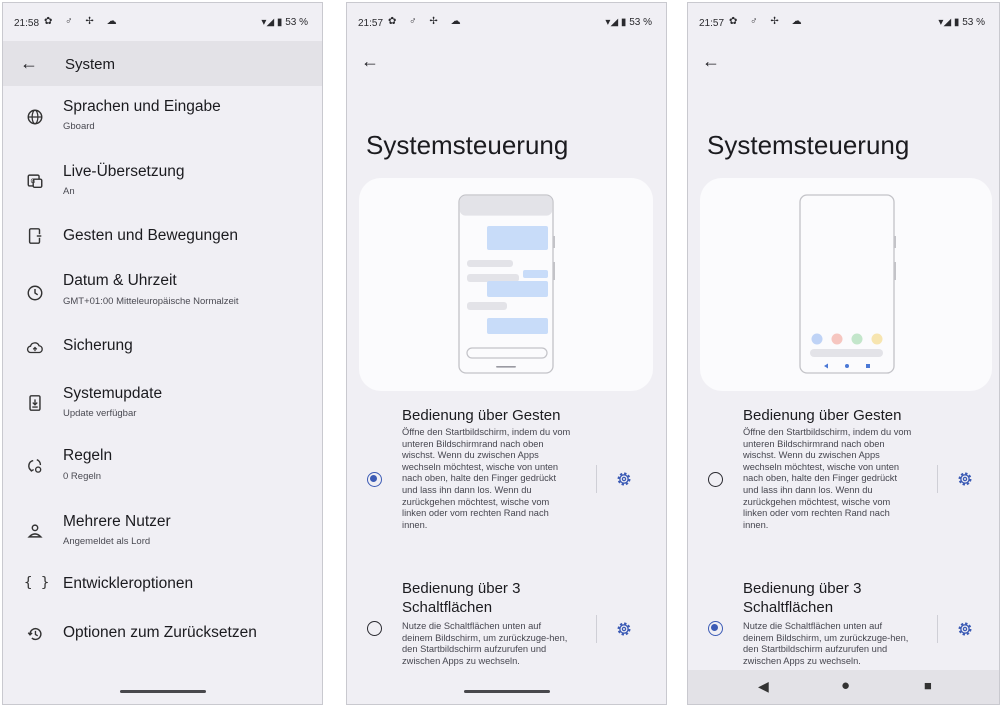 The width and height of the screenshot is (1002, 707). What do you see at coordinates (763, 686) in the screenshot?
I see `nav-back-button: ◀` at bounding box center [763, 686].